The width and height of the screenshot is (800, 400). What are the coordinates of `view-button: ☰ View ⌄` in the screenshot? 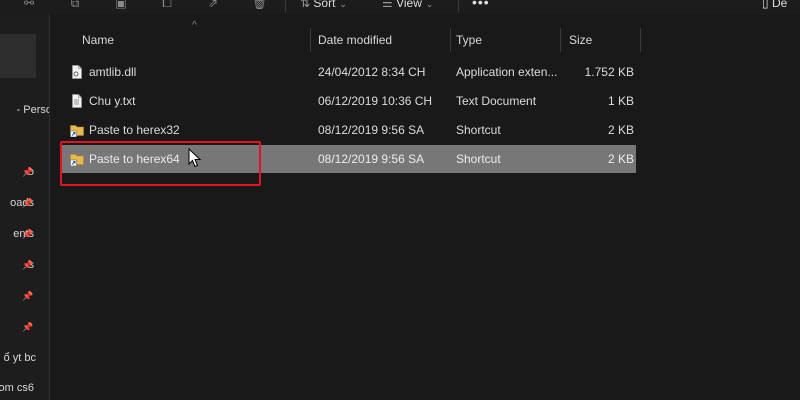 It's located at (407, 5).